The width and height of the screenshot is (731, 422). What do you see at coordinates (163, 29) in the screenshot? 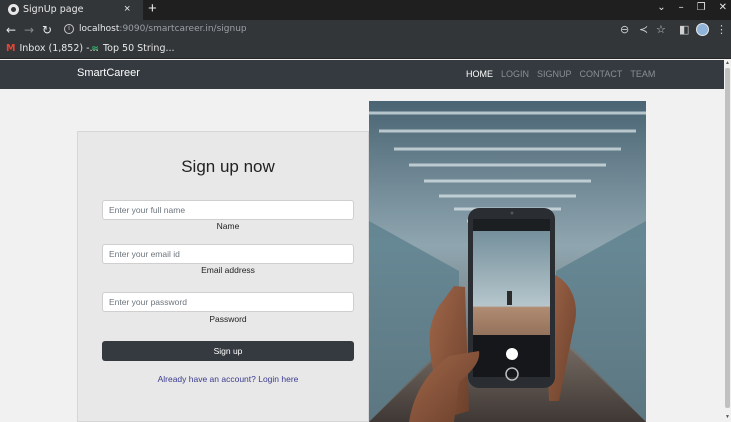
I see `url-text: localhost:9090/smartcareer.in/signup` at bounding box center [163, 29].